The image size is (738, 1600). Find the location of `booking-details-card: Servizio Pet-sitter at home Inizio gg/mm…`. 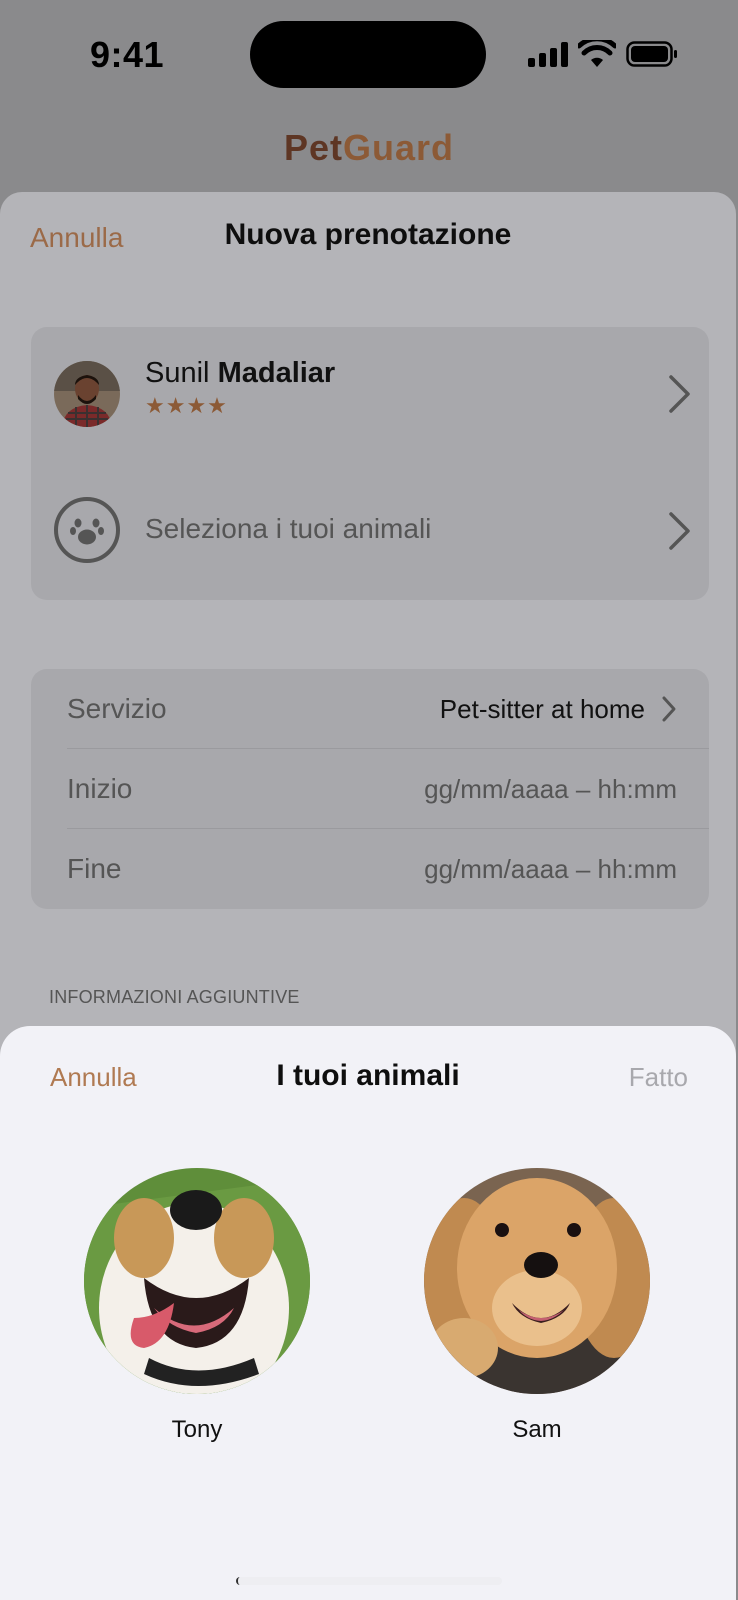

booking-details-card: Servizio Pet-sitter at home Inizio gg/mm… is located at coordinates (370, 789).